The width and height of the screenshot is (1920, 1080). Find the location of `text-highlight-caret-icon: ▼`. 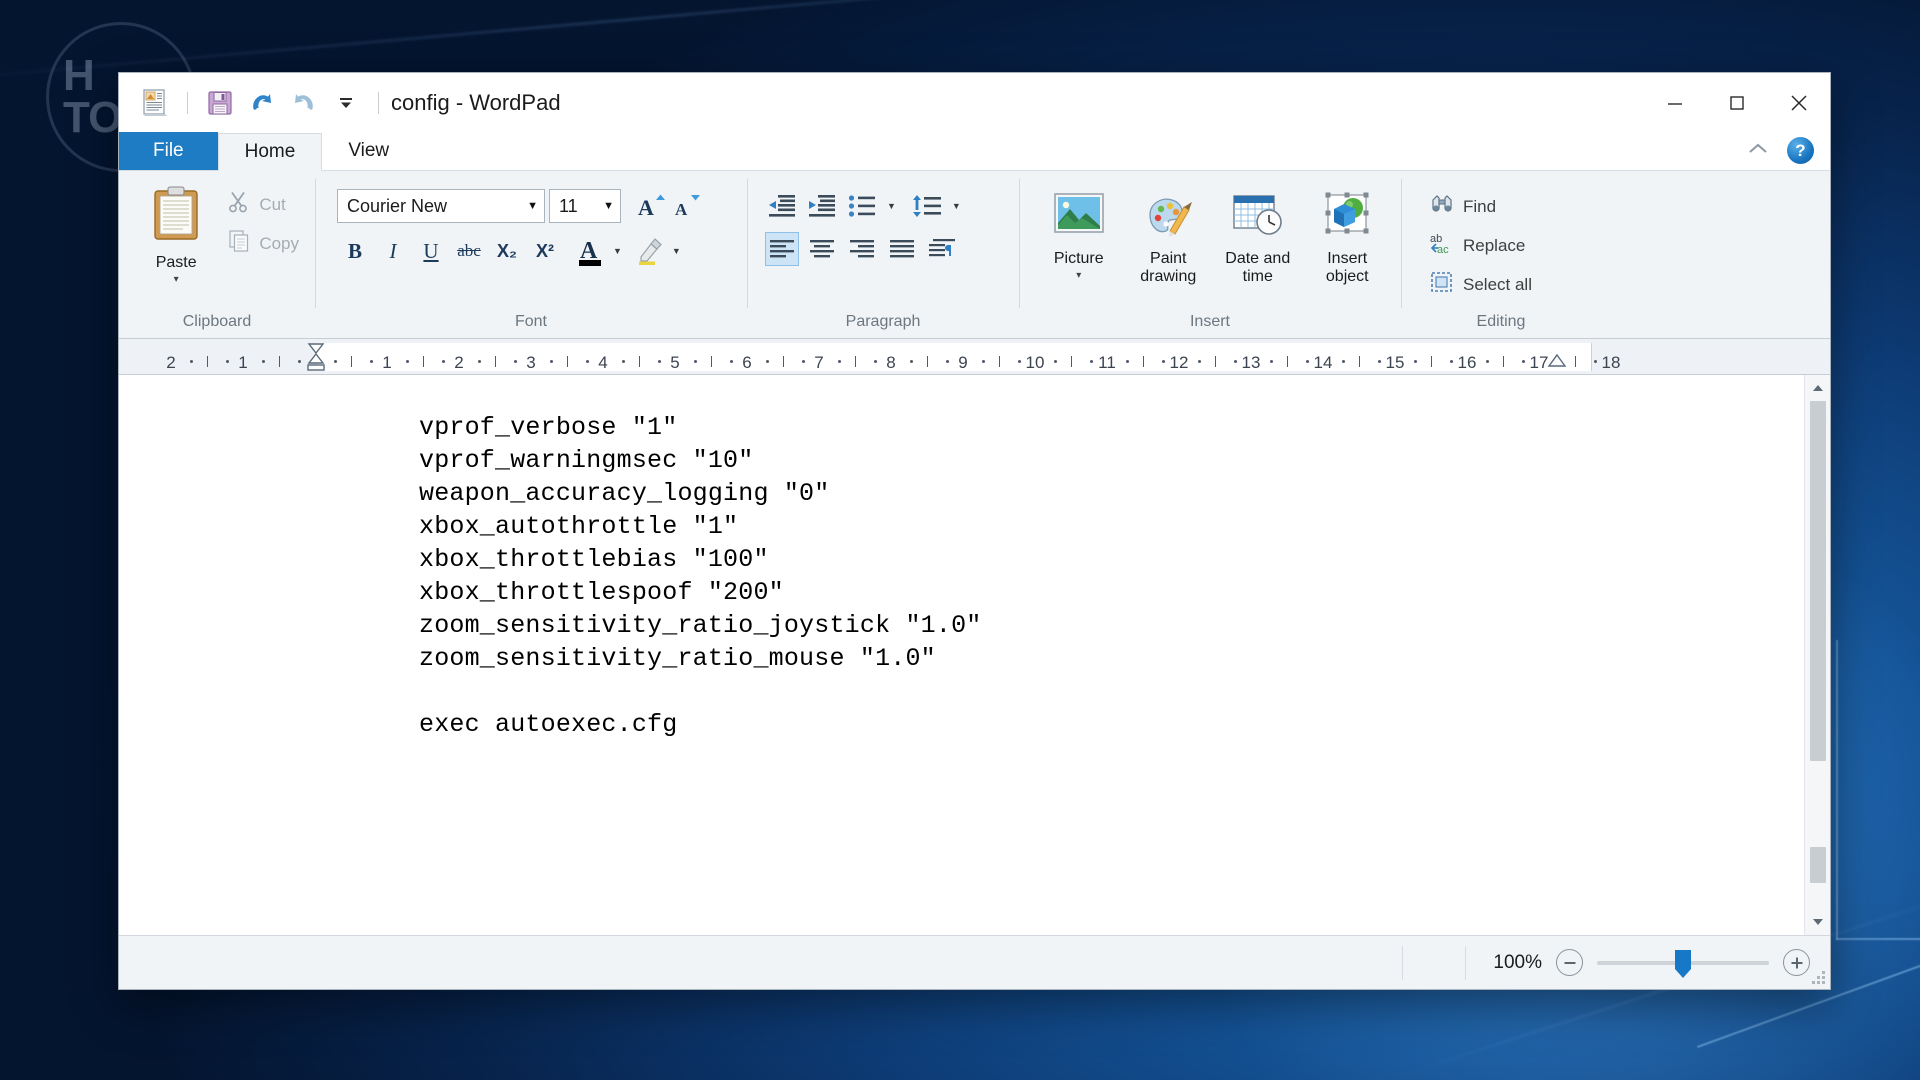

text-highlight-caret-icon: ▼ is located at coordinates (676, 251).